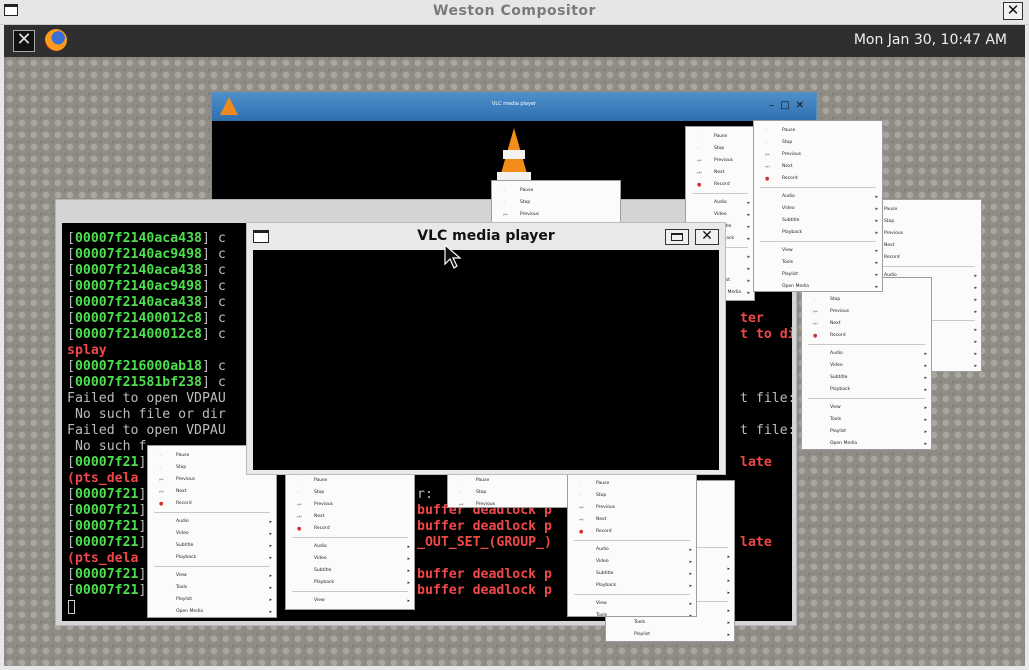  Describe the element at coordinates (56, 40) in the screenshot. I see `firefox-launcher-icon` at that location.